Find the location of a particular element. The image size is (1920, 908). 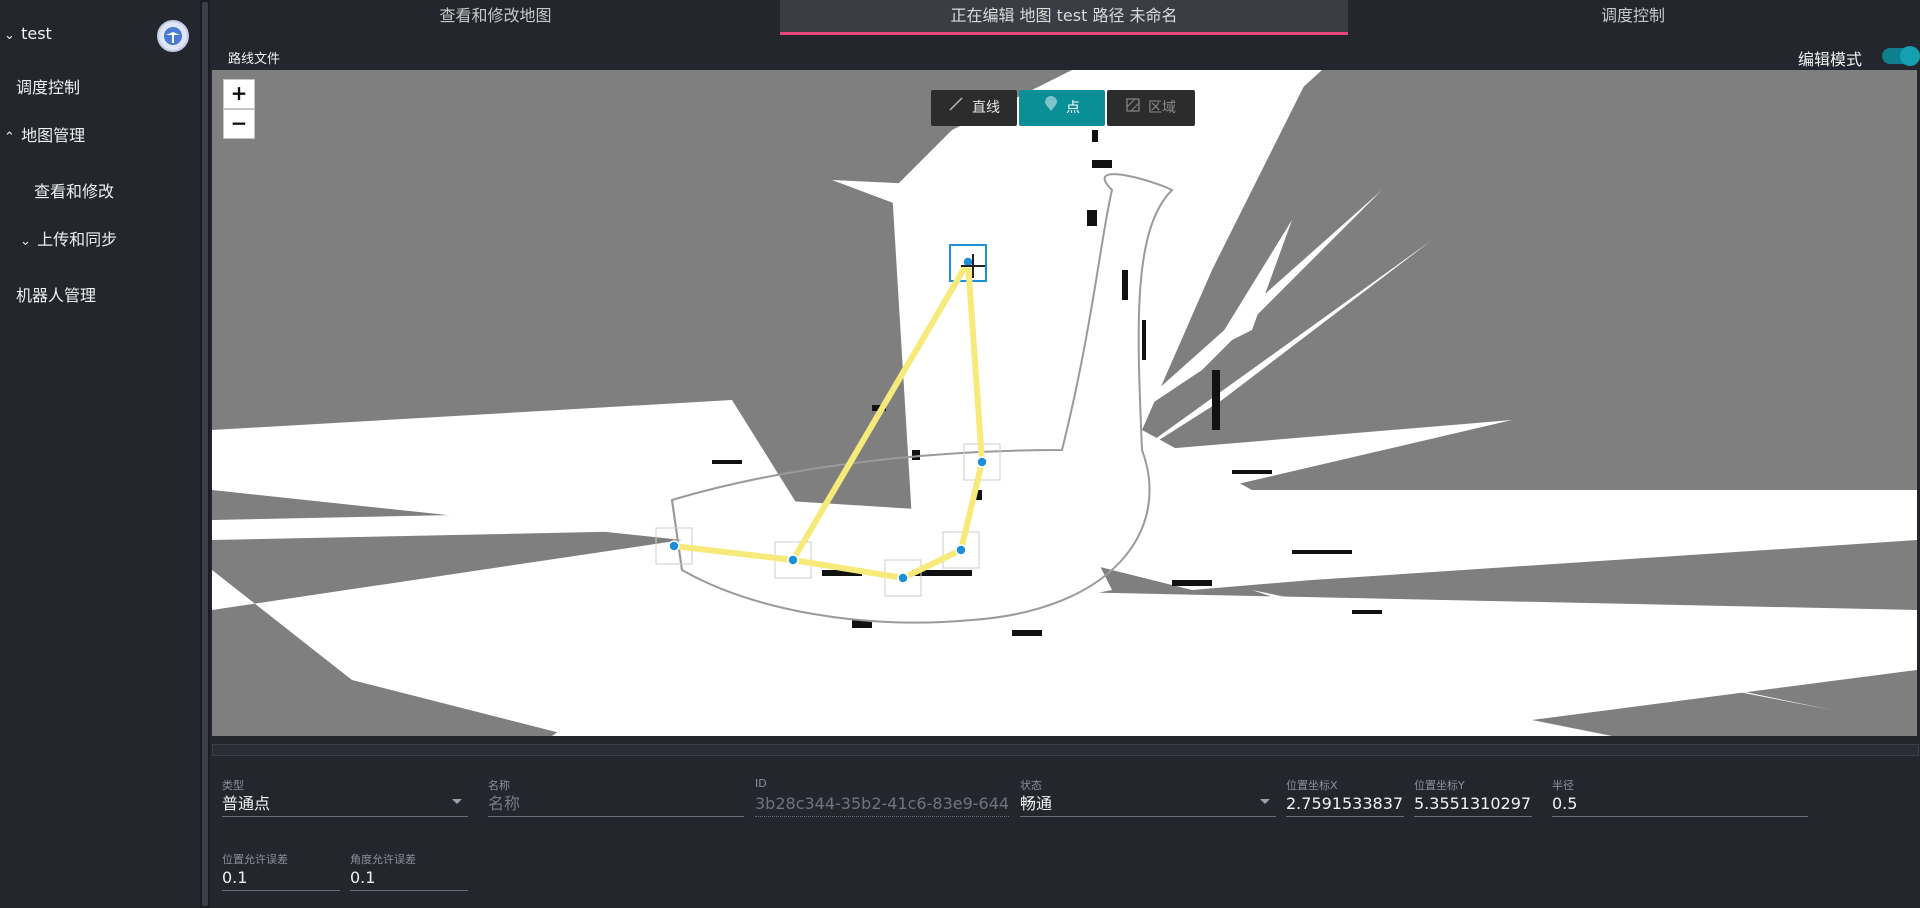

radius-field: 半径 0.5 is located at coordinates (1680, 797).